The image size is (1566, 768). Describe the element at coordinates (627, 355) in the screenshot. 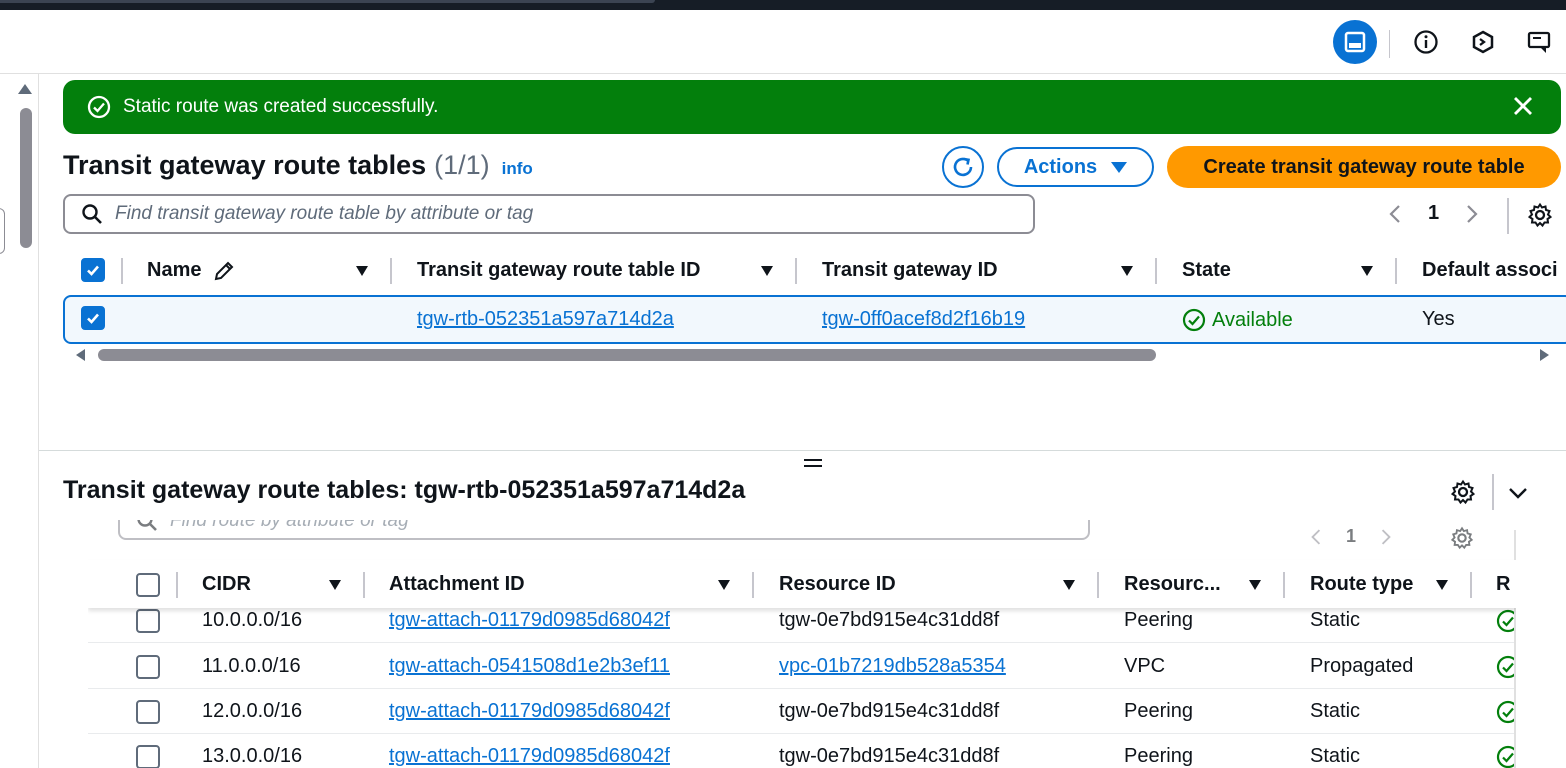

I see `horizontal-scrollbar-thumb` at that location.